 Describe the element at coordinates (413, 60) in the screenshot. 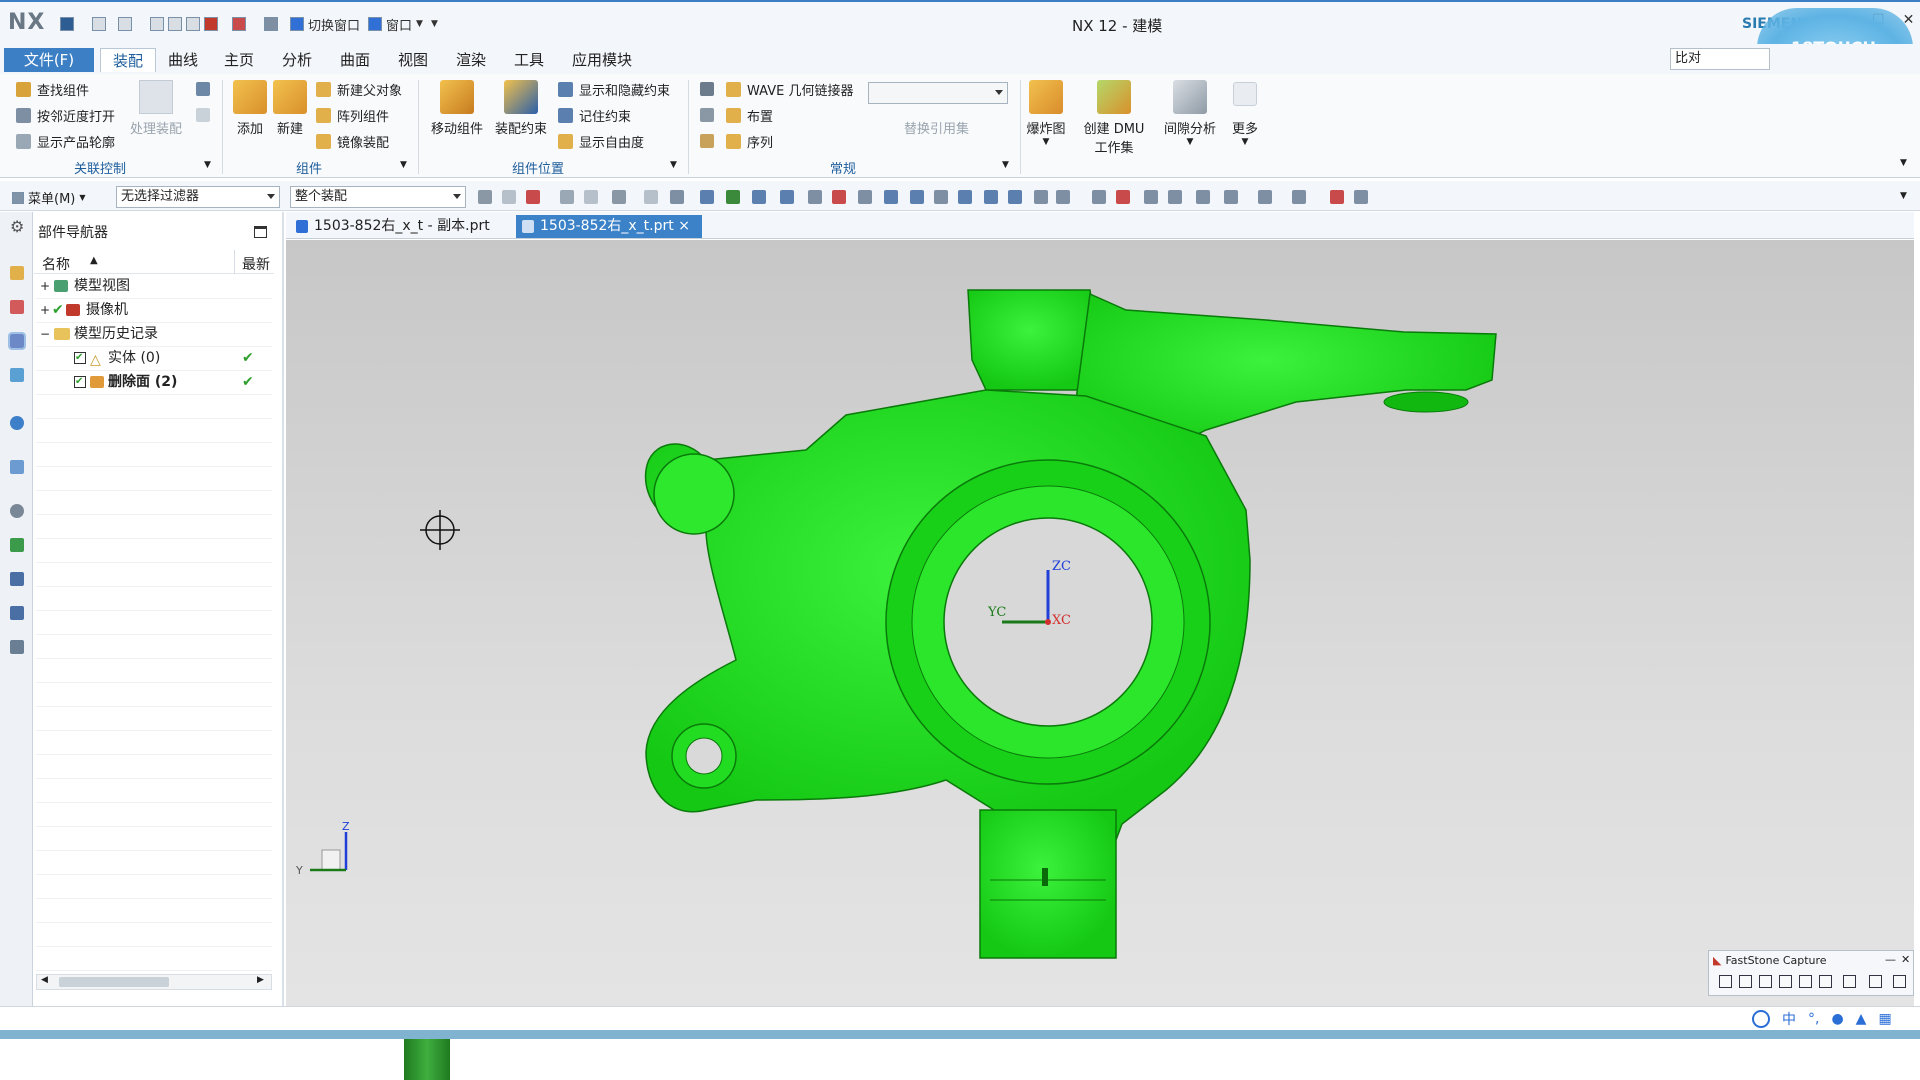

I see `tab-view: 视图` at that location.